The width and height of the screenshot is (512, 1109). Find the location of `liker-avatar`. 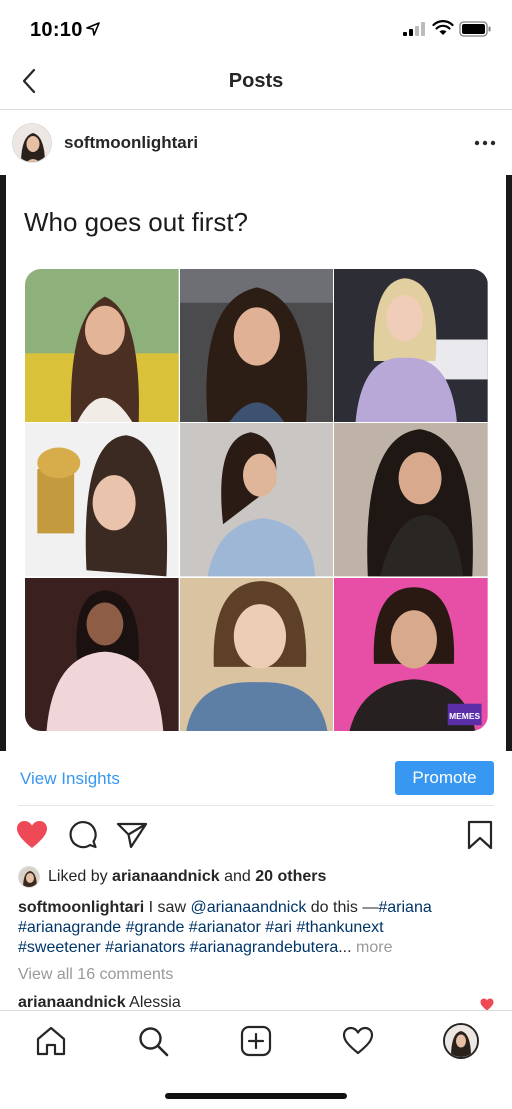

liker-avatar is located at coordinates (29, 877).